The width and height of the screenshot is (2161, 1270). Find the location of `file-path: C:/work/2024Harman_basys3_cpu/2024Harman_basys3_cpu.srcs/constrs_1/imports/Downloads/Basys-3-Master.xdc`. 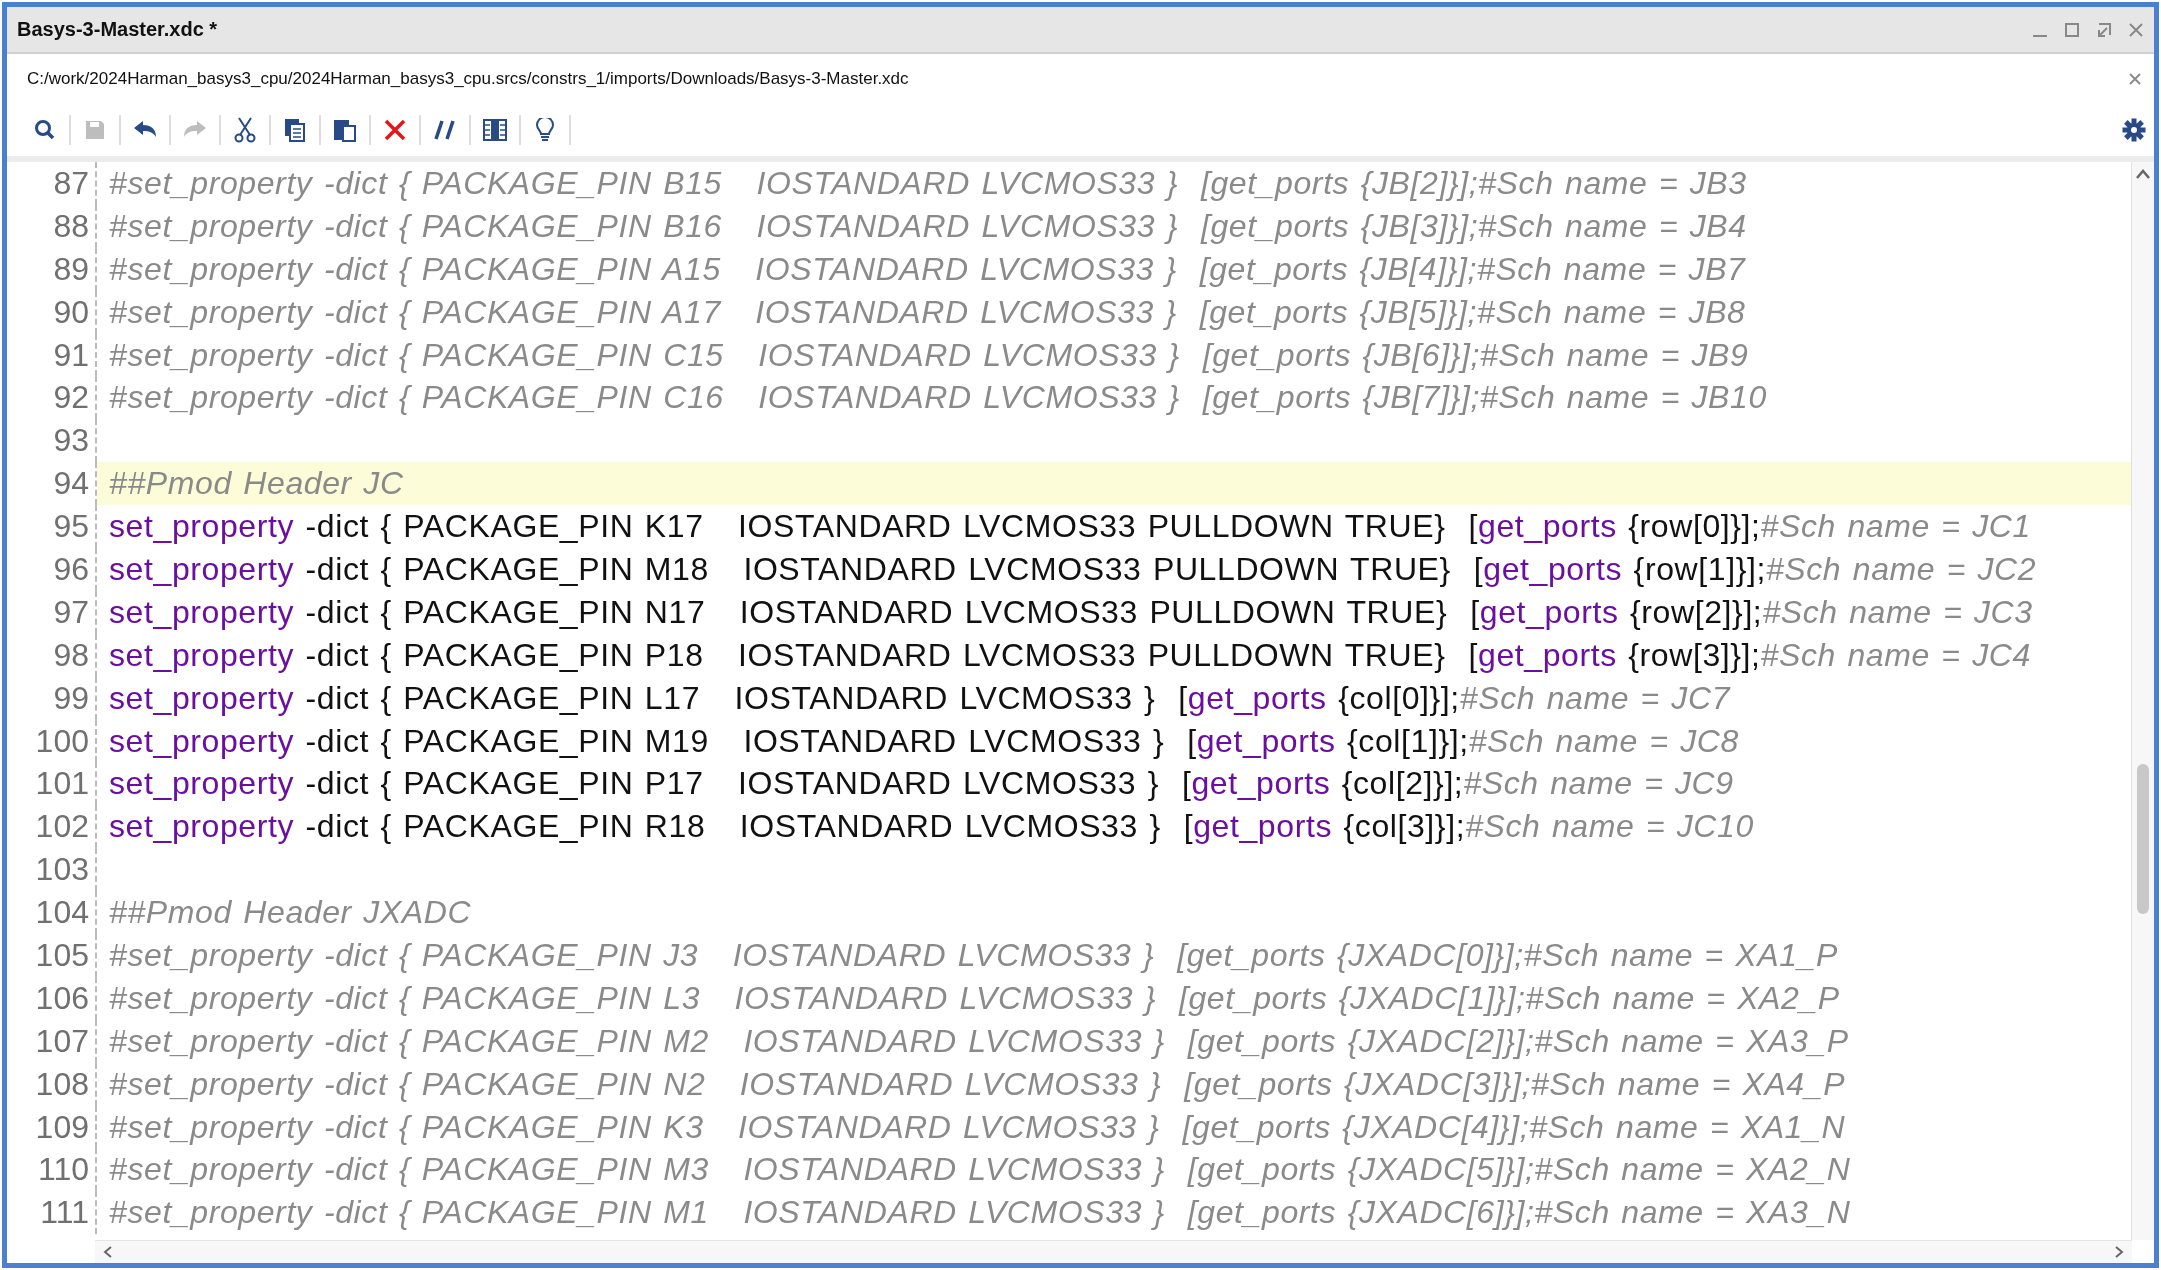

file-path: C:/work/2024Harman_basys3_cpu/2024Harman_basys3_cpu.srcs/constrs_1/imports/Downloads/Basys-3-Master.xdc is located at coordinates (468, 79).